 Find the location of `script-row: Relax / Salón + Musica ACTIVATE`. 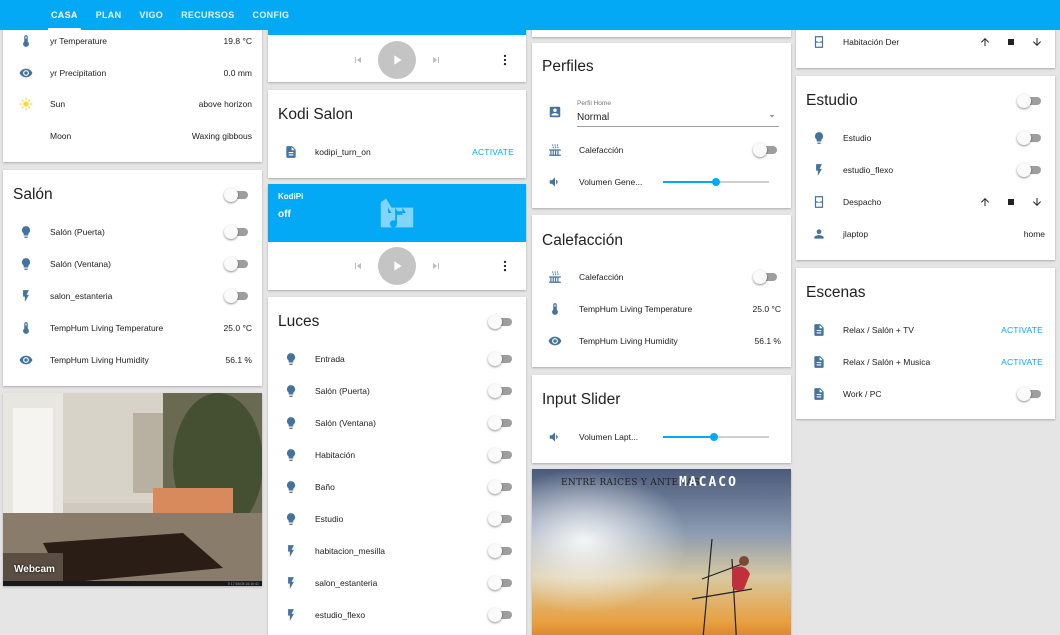

script-row: Relax / Salón + Musica ACTIVATE is located at coordinates (925, 362).